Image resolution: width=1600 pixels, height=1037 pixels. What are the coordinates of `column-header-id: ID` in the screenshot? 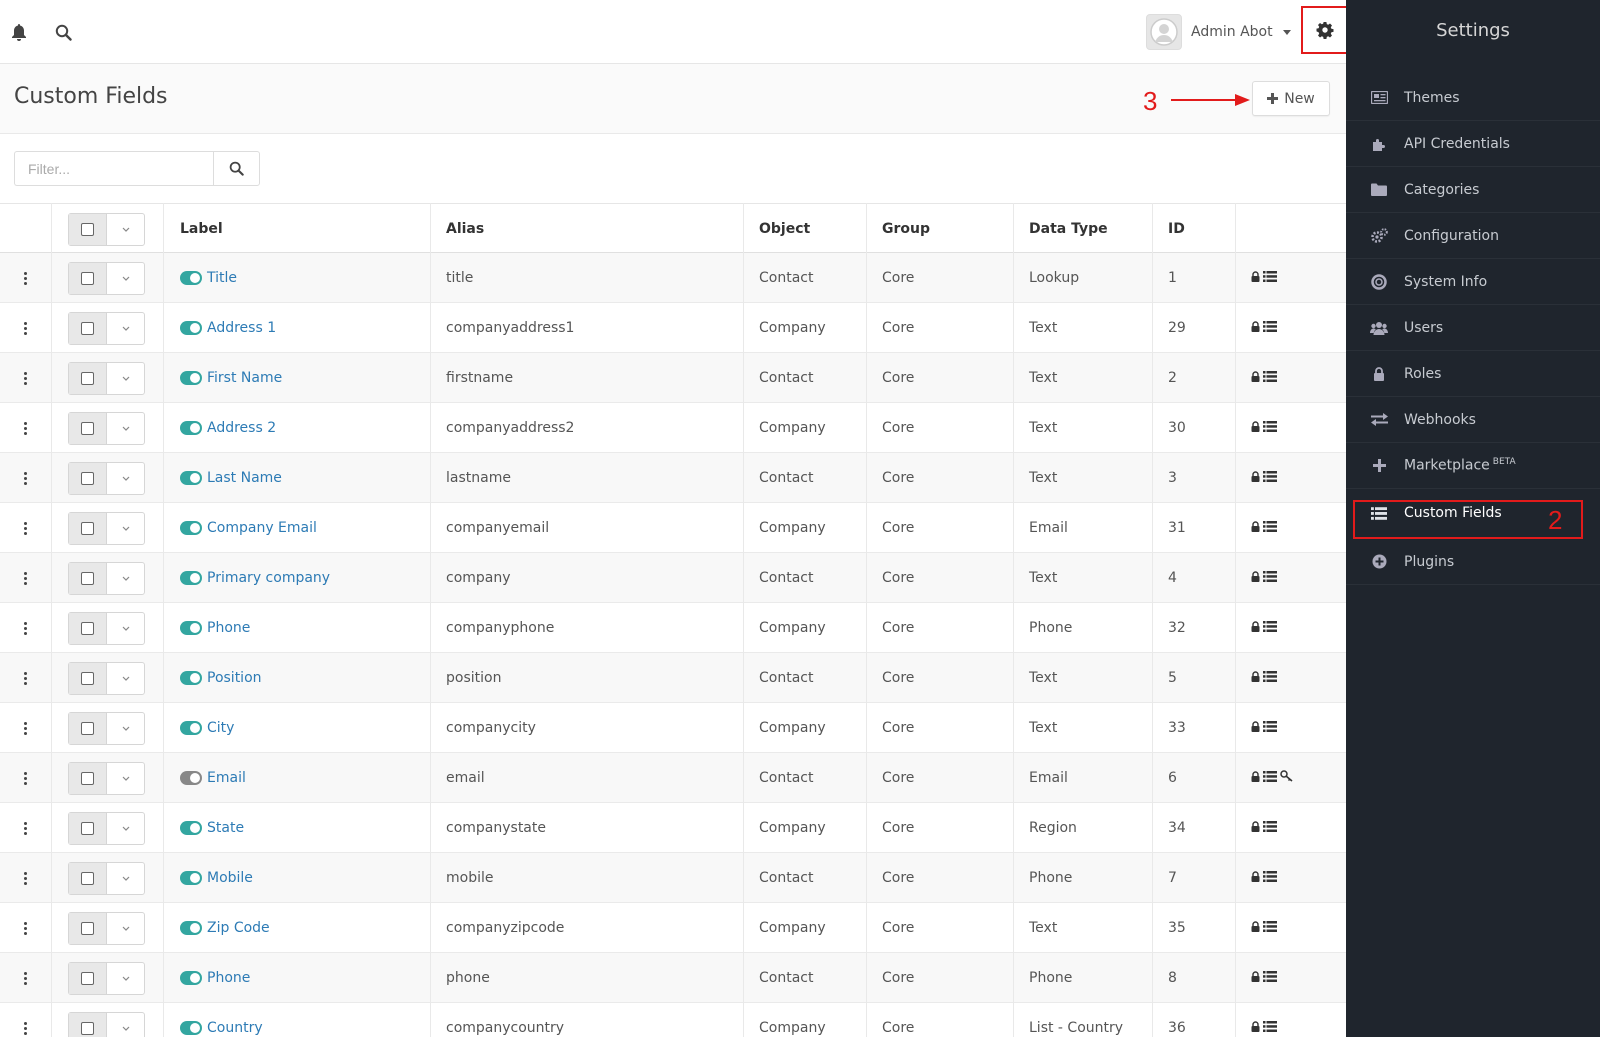 It's located at (1176, 229).